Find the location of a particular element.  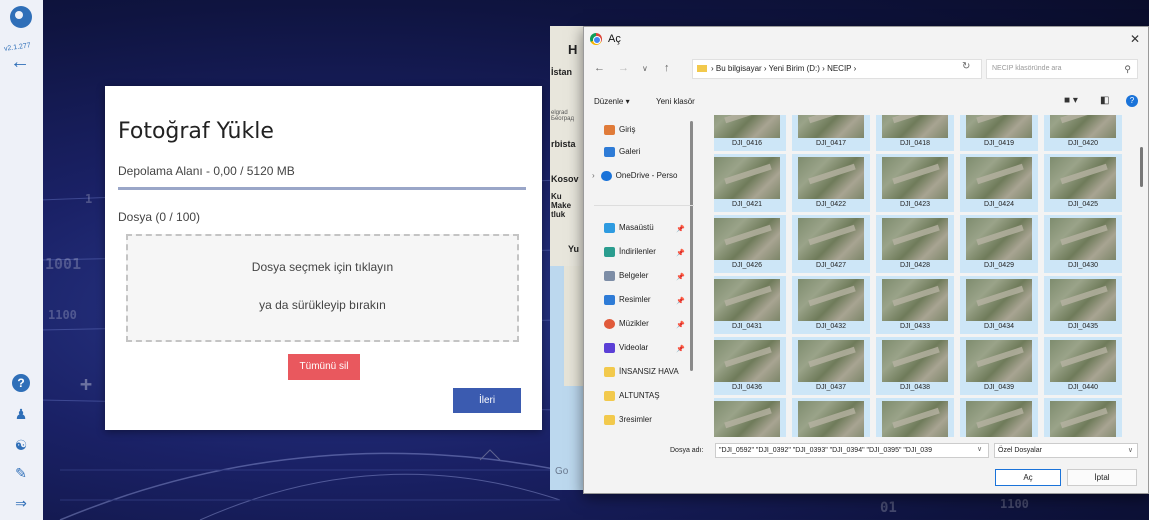

back-icon: ← is located at coordinates (599, 68).